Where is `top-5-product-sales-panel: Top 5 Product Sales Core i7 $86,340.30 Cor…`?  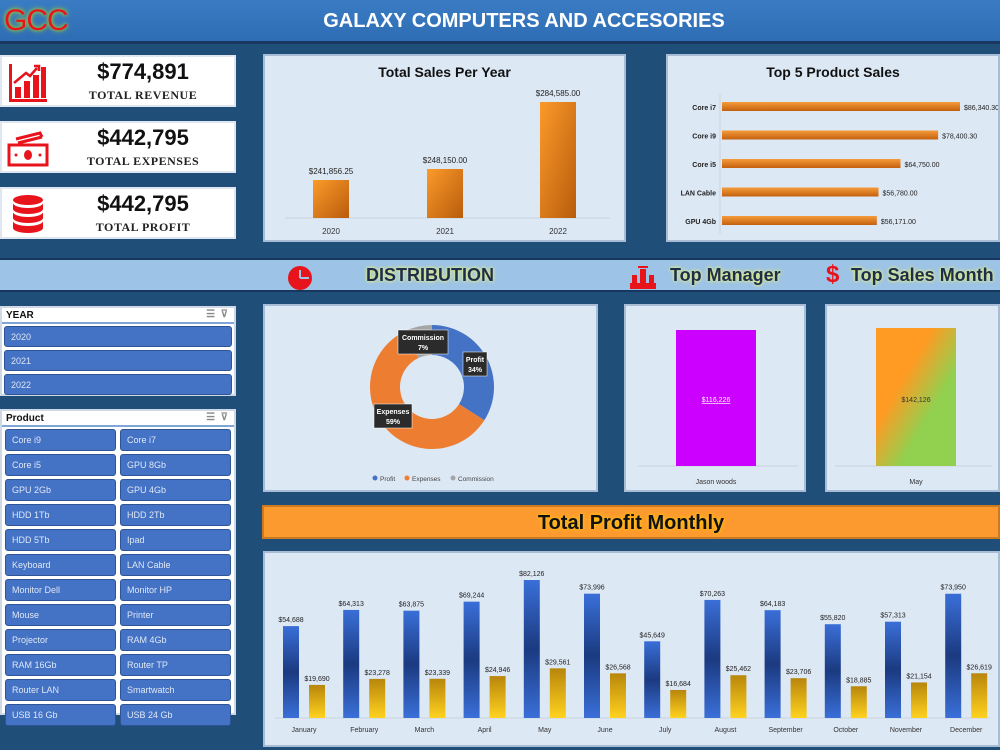
top-5-product-sales-panel: Top 5 Product Sales Core i7 $86,340.30 Cor… is located at coordinates (833, 148).